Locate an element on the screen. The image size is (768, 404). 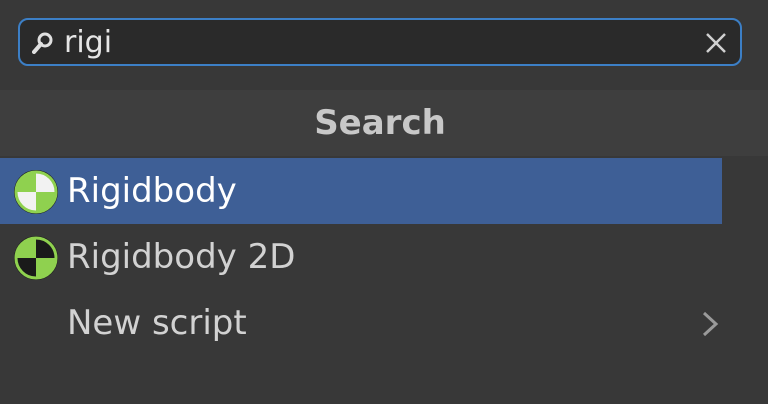
search-field is located at coordinates (380, 42).